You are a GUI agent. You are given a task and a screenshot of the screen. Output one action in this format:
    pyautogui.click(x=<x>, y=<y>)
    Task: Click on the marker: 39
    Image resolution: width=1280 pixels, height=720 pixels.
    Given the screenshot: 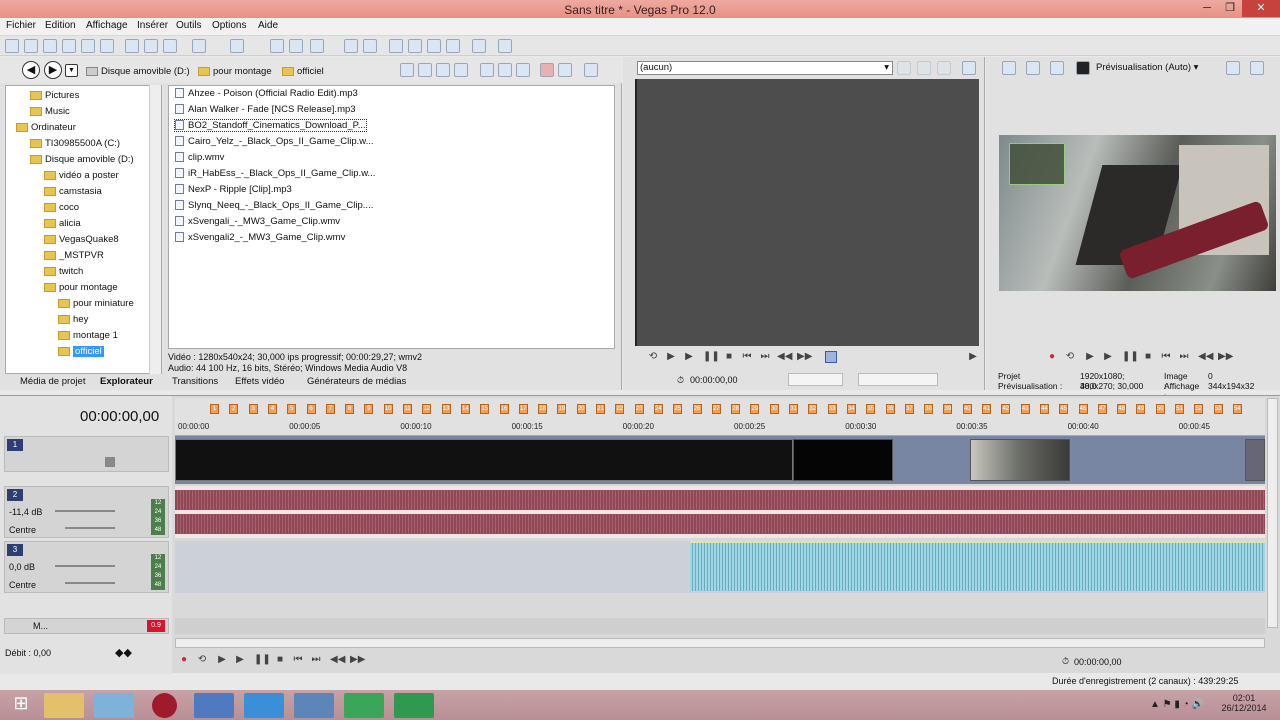 What is the action you would take?
    pyautogui.click(x=948, y=409)
    